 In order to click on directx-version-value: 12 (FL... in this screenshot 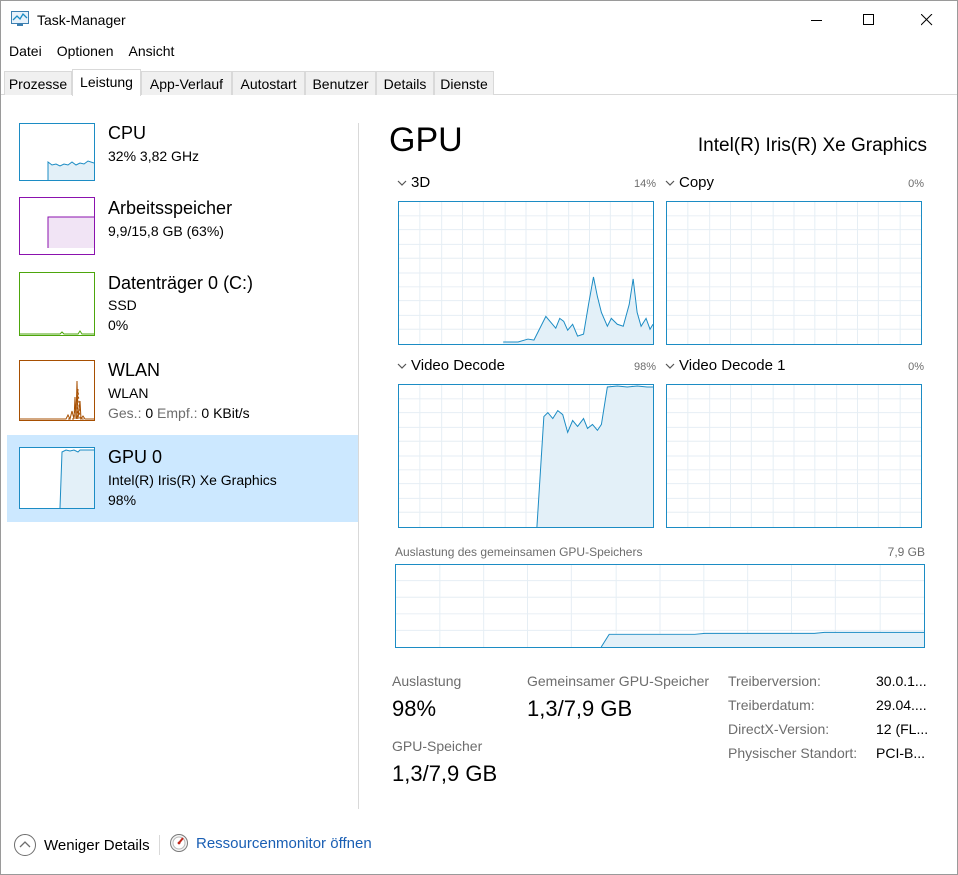, I will do `click(902, 729)`.